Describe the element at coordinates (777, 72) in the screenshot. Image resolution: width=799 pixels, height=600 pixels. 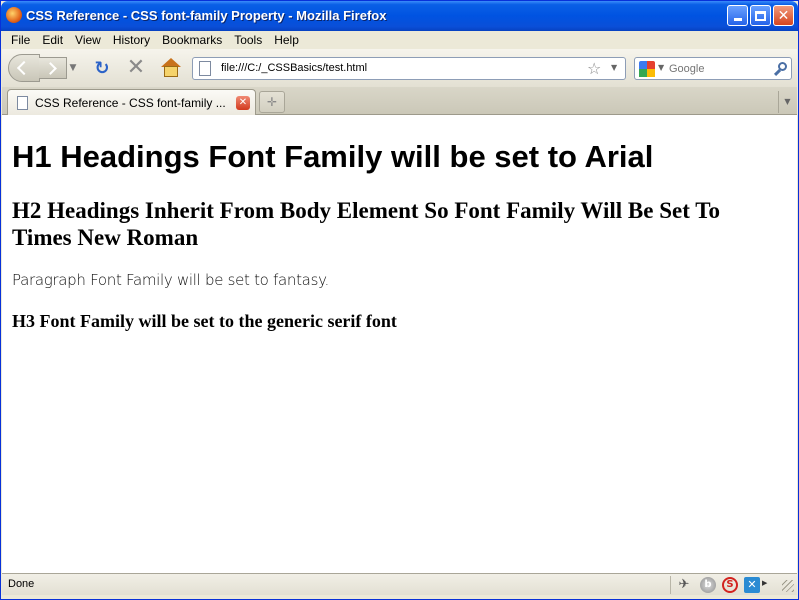
I see `magnifier-handle` at that location.